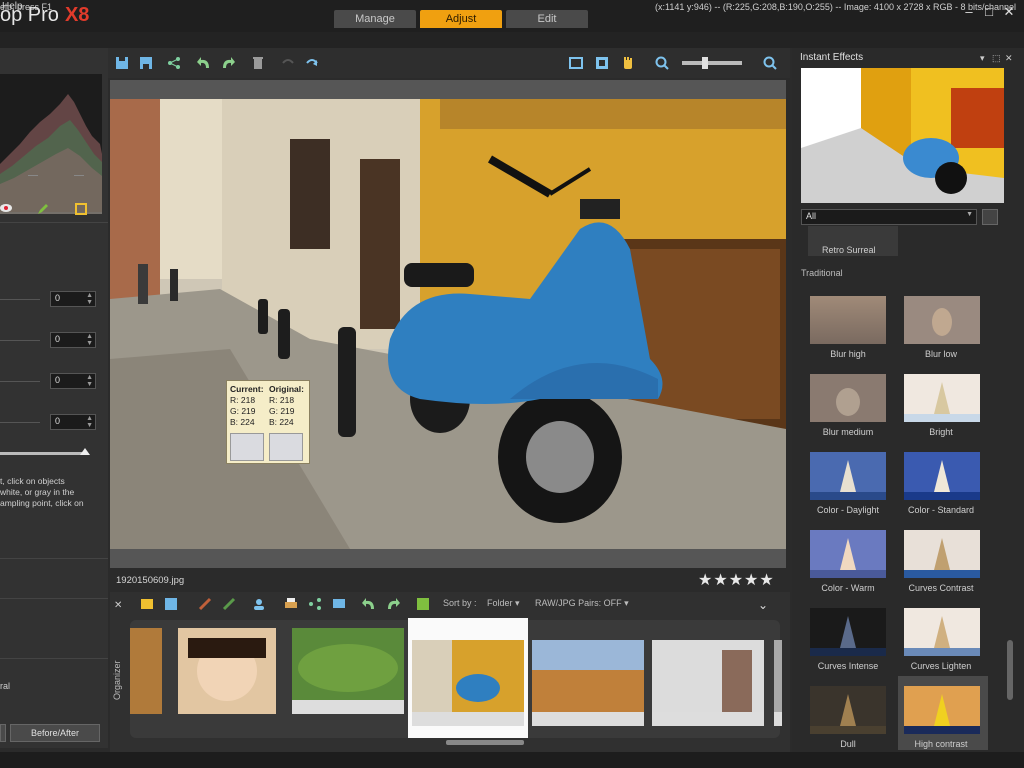 The height and width of the screenshot is (768, 1024). What do you see at coordinates (258, 64) in the screenshot?
I see `delete-icon` at bounding box center [258, 64].